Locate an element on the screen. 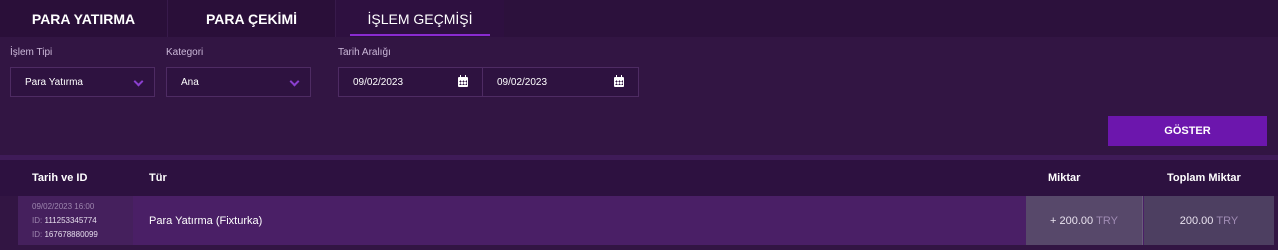 The width and height of the screenshot is (1278, 250). header-amount: Miktar is located at coordinates (1064, 178).